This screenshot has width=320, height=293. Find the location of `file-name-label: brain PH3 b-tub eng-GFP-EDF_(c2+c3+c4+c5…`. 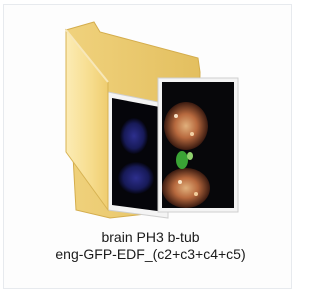

file-name-label: brain PH3 b-tub eng-GFP-EDF_(c2+c3+c4+c5… is located at coordinates (150, 246).